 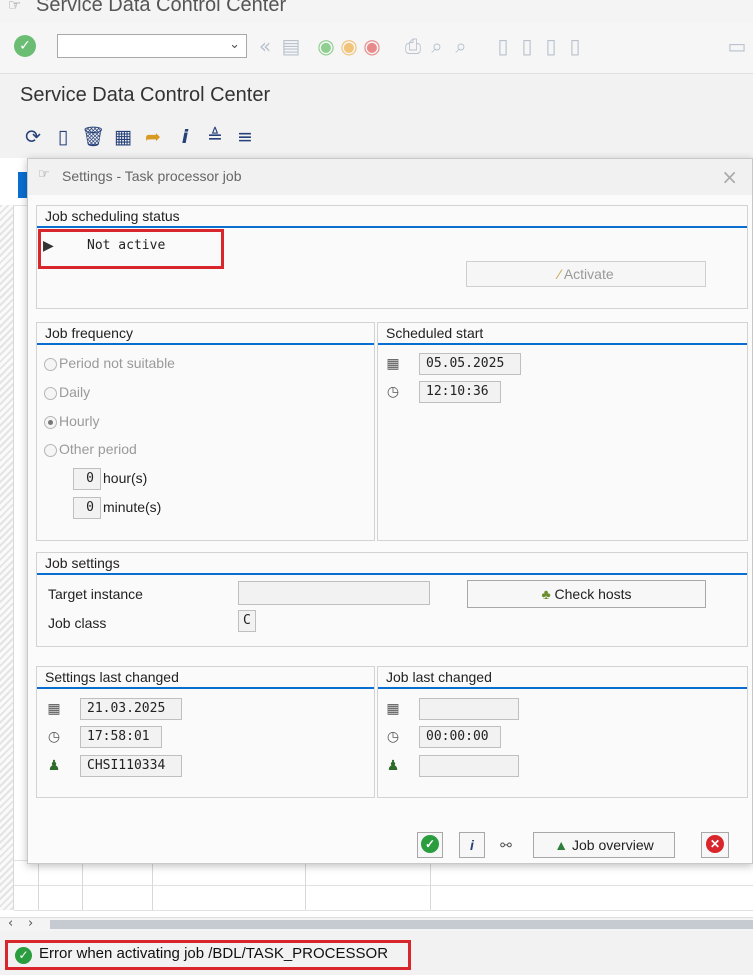 I want to click on sort-icon: ≜, so click(x=215, y=137).